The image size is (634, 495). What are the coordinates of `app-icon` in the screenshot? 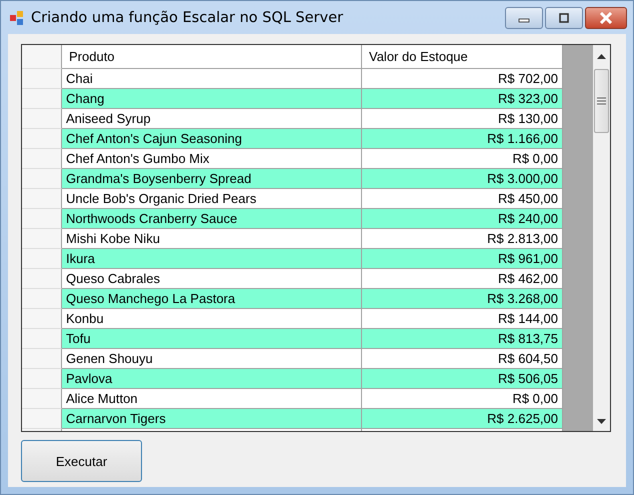 It's located at (17, 18).